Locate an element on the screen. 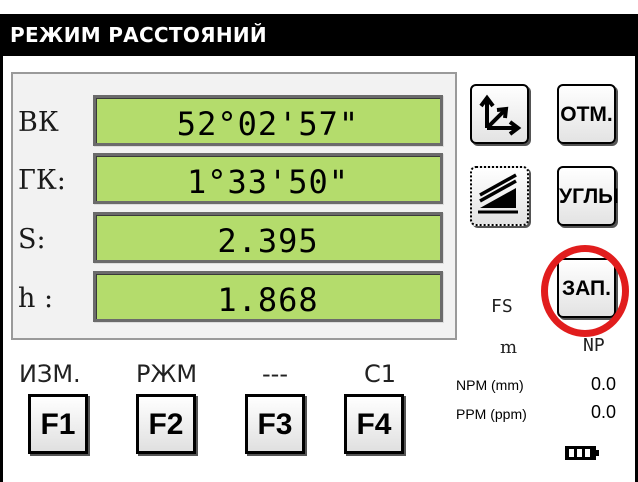  f4-label: C1 is located at coordinates (380, 374).